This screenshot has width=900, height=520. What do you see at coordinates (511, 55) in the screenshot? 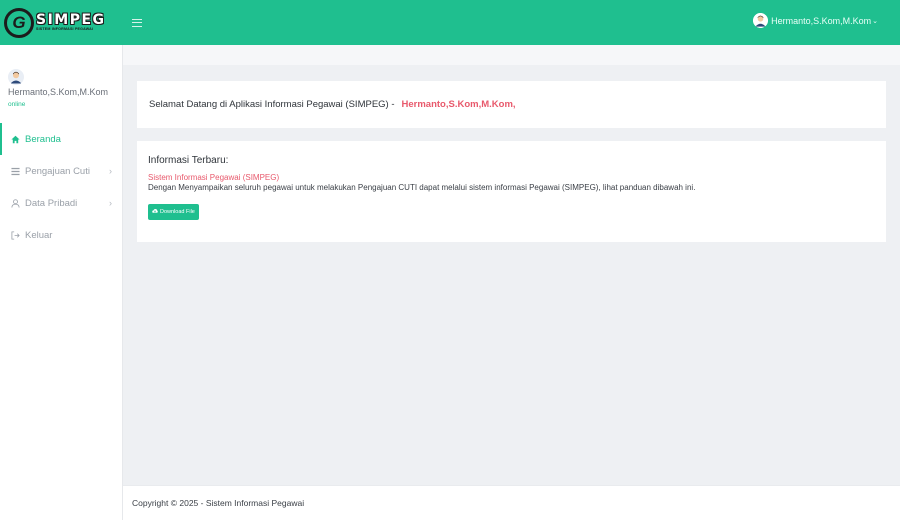
I see `content-header-strip` at bounding box center [511, 55].